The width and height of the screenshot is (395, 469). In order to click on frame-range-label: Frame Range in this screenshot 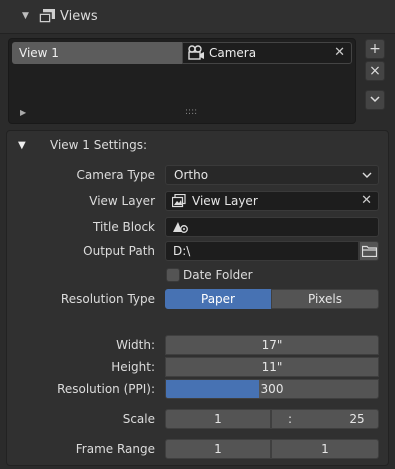, I will do `click(115, 449)`.